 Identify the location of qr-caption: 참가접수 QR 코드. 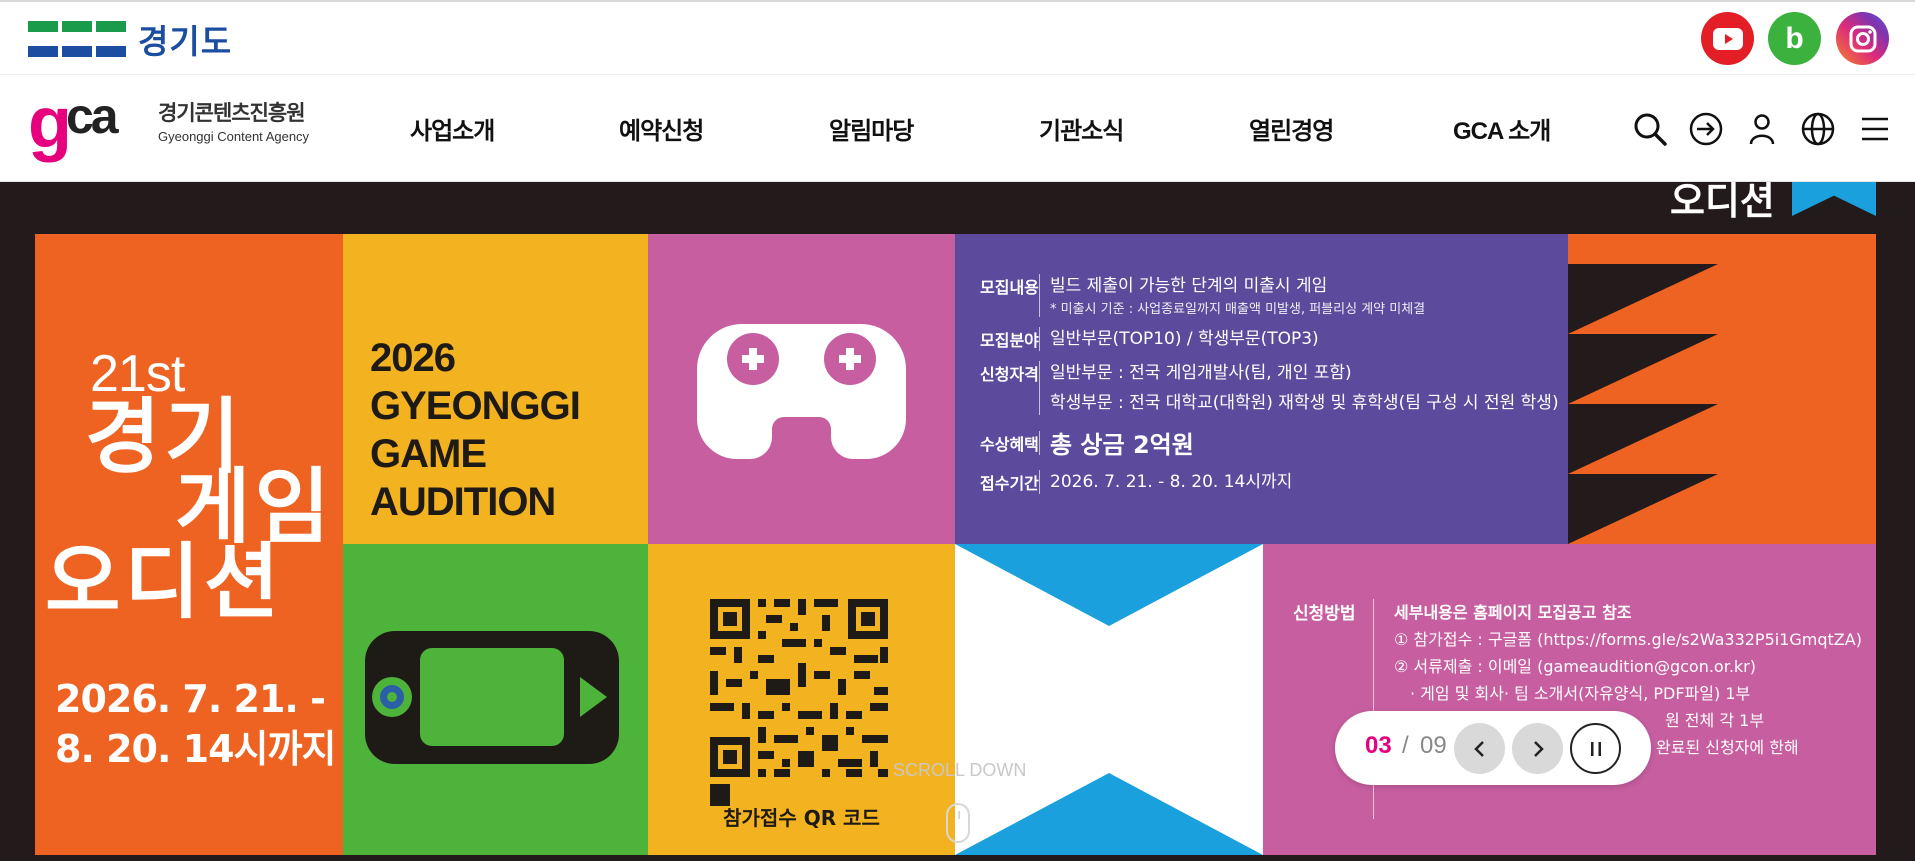
(801, 818).